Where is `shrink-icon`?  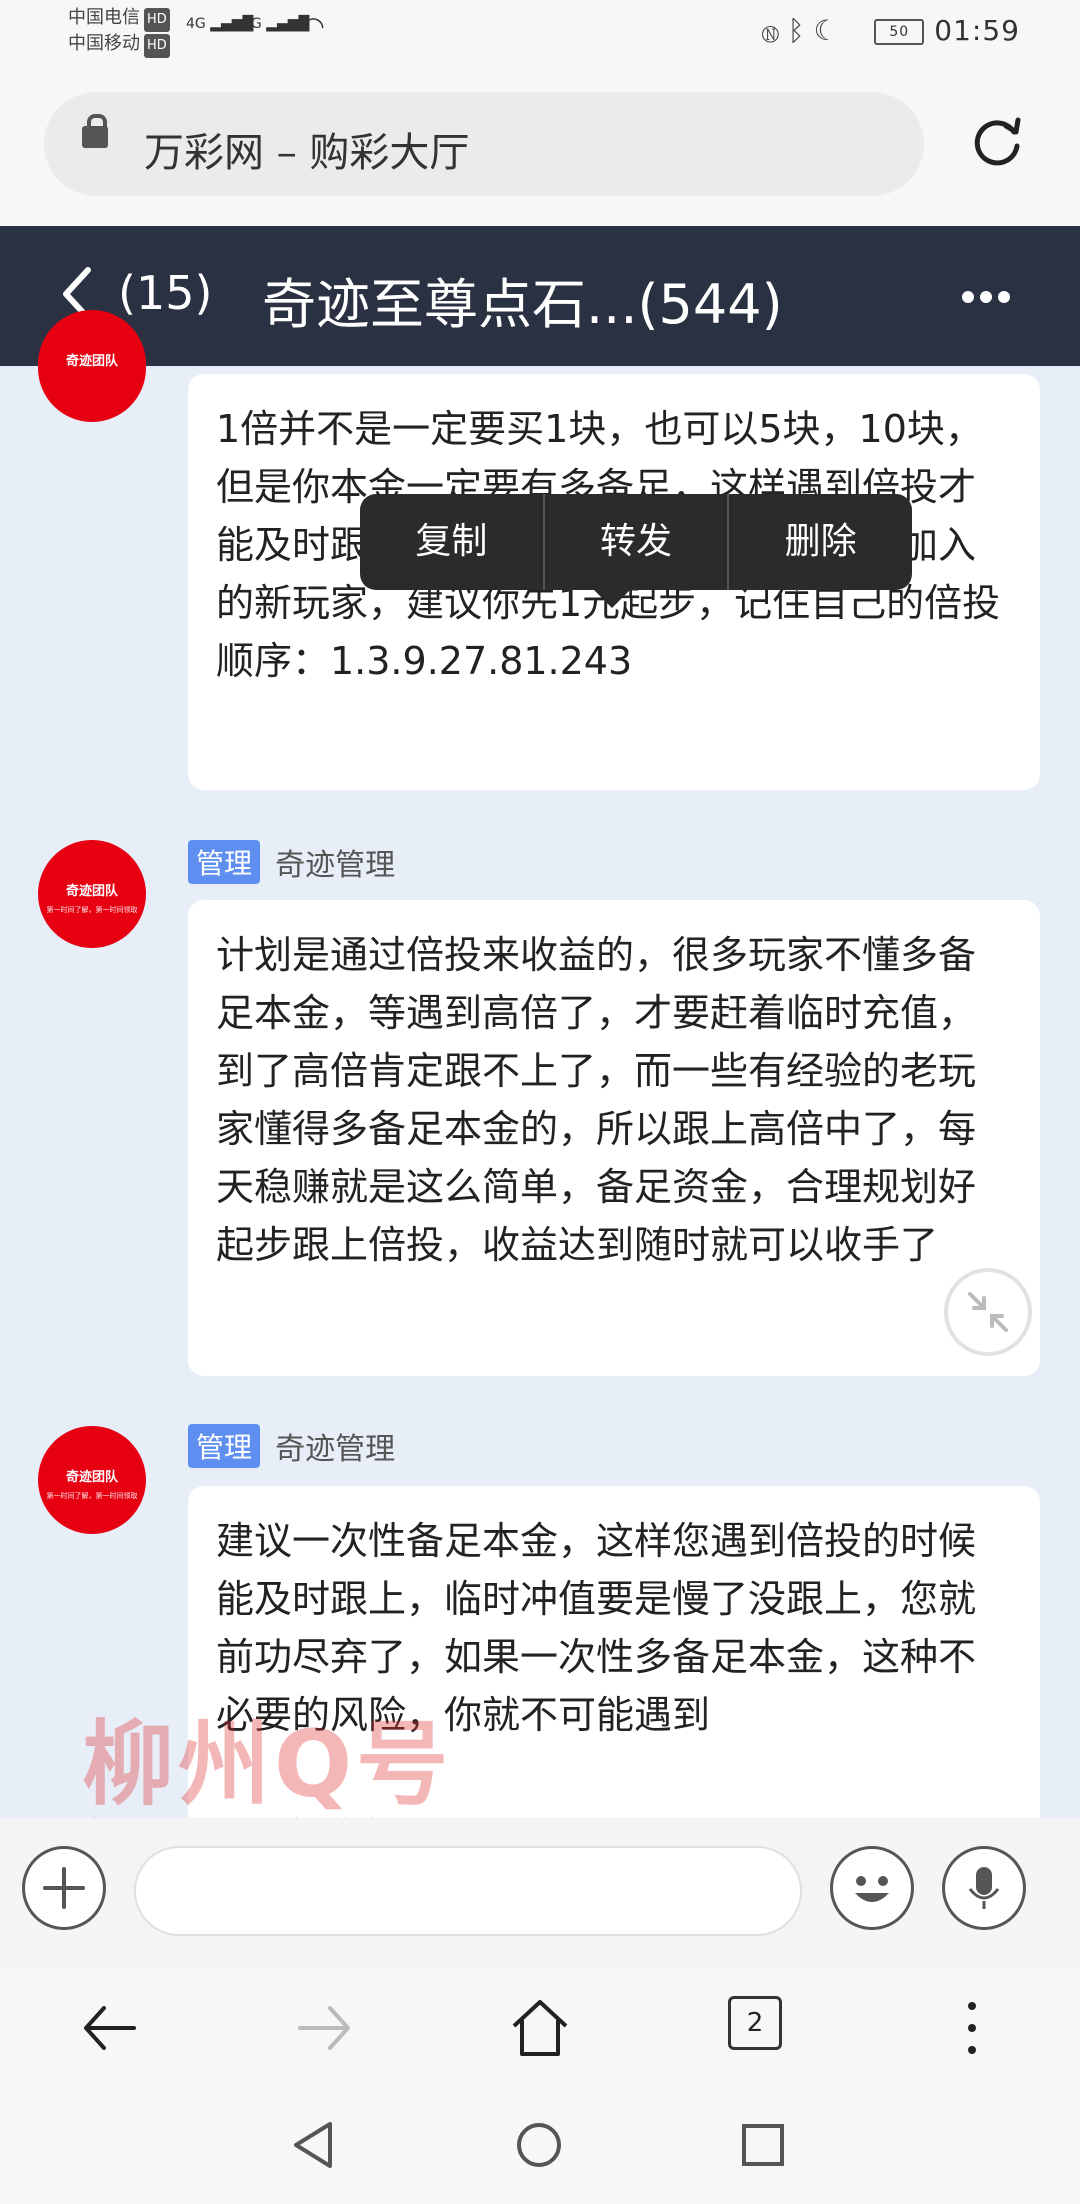 shrink-icon is located at coordinates (988, 1312).